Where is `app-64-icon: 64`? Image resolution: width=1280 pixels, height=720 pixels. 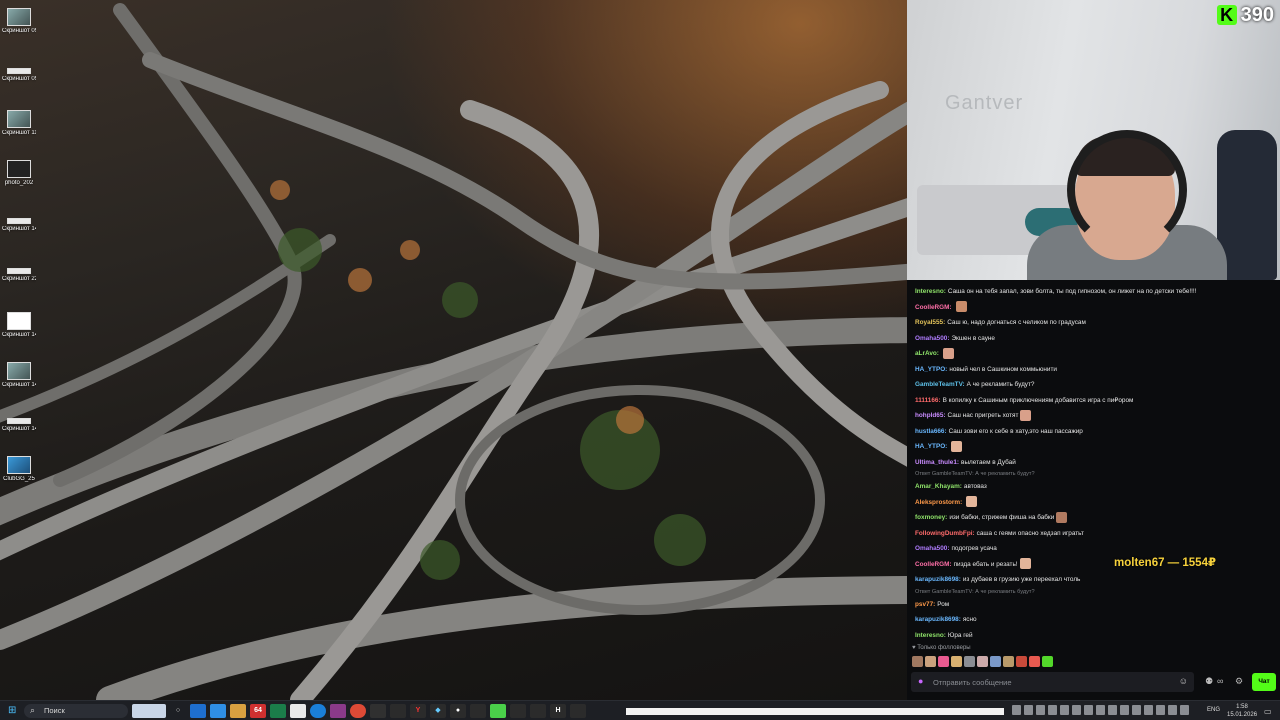 app-64-icon: 64 is located at coordinates (258, 711).